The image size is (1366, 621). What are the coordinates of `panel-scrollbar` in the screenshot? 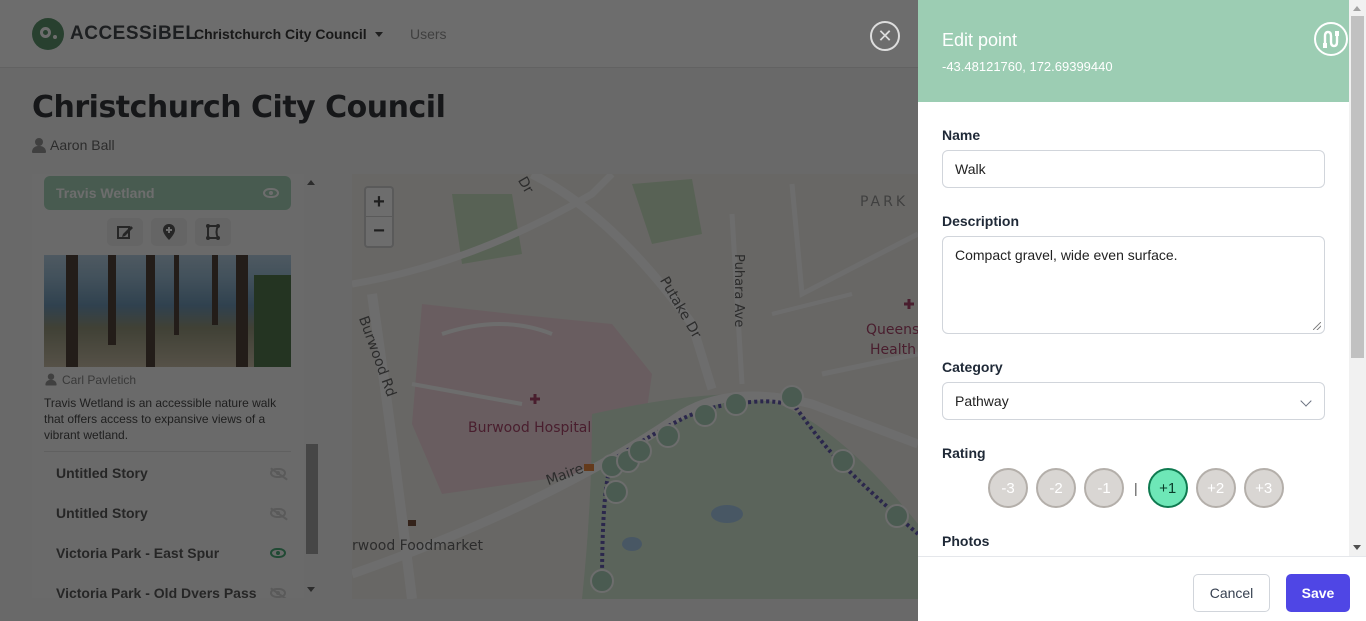 It's located at (1357, 278).